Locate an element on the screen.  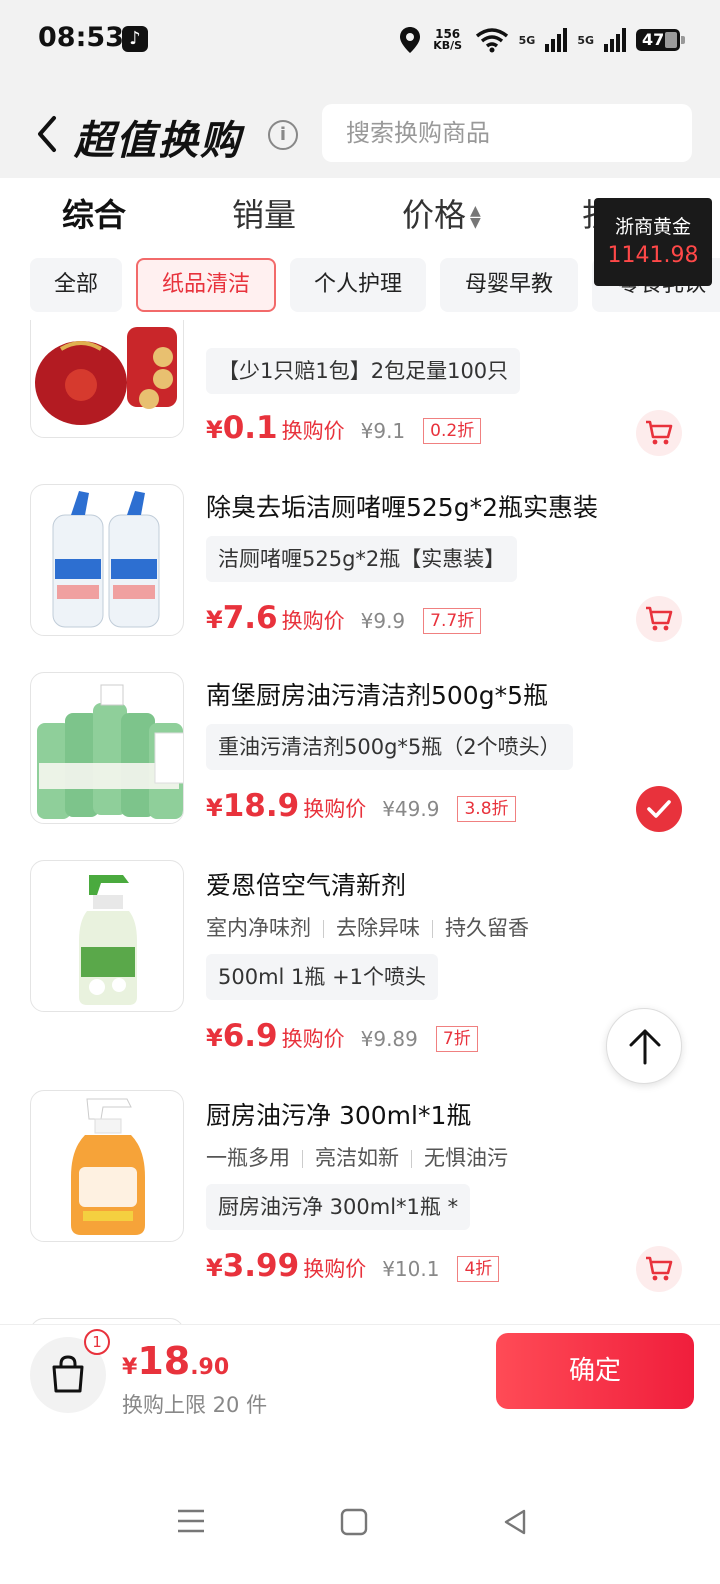
gold-price: 1141.98 is located at coordinates (653, 255).